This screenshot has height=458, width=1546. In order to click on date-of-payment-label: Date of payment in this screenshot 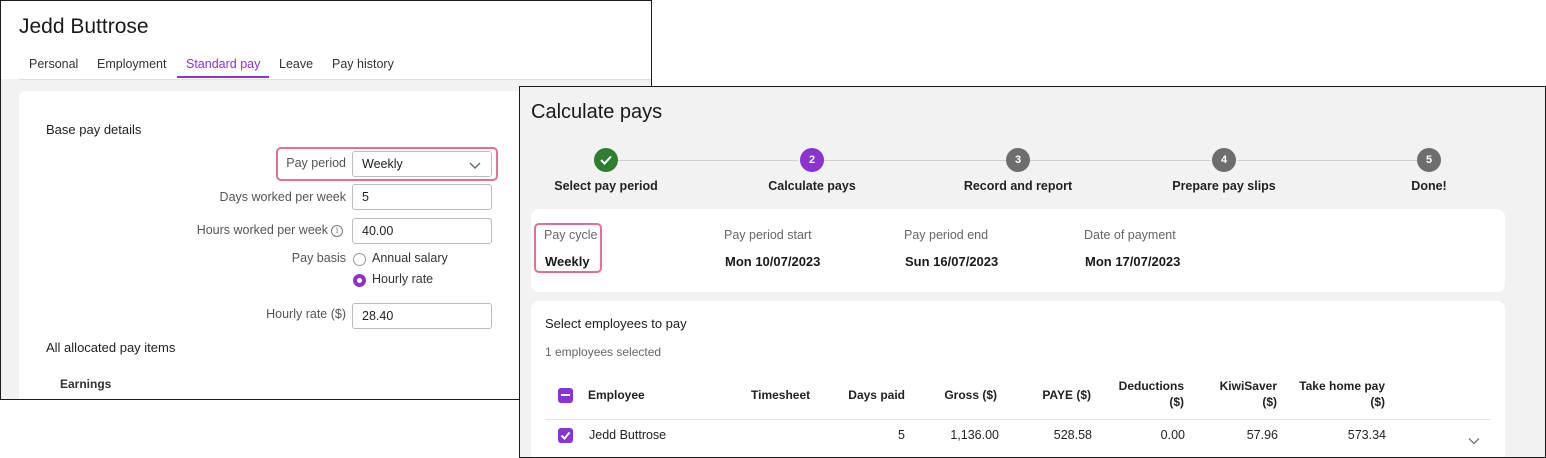, I will do `click(1130, 235)`.